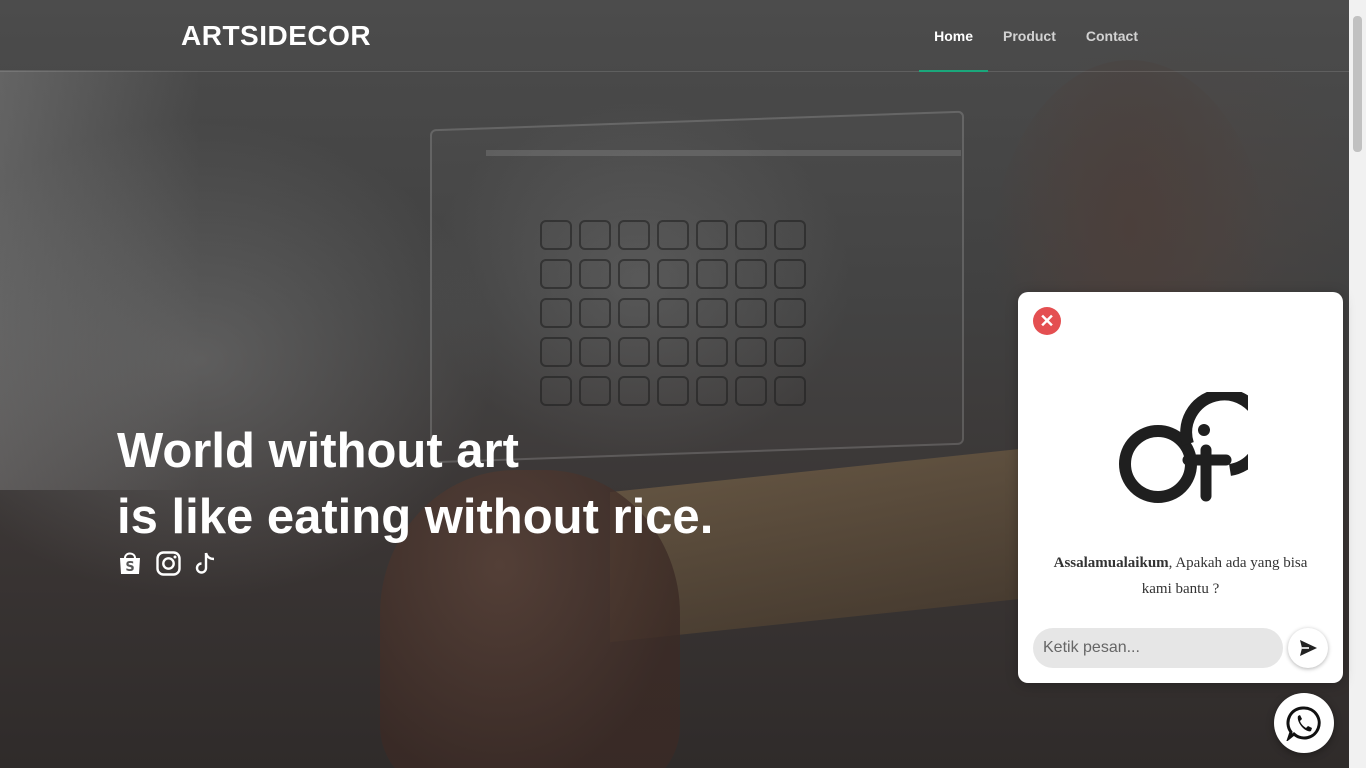 Image resolution: width=1366 pixels, height=768 pixels. What do you see at coordinates (1357, 384) in the screenshot?
I see `page-scrollbar` at bounding box center [1357, 384].